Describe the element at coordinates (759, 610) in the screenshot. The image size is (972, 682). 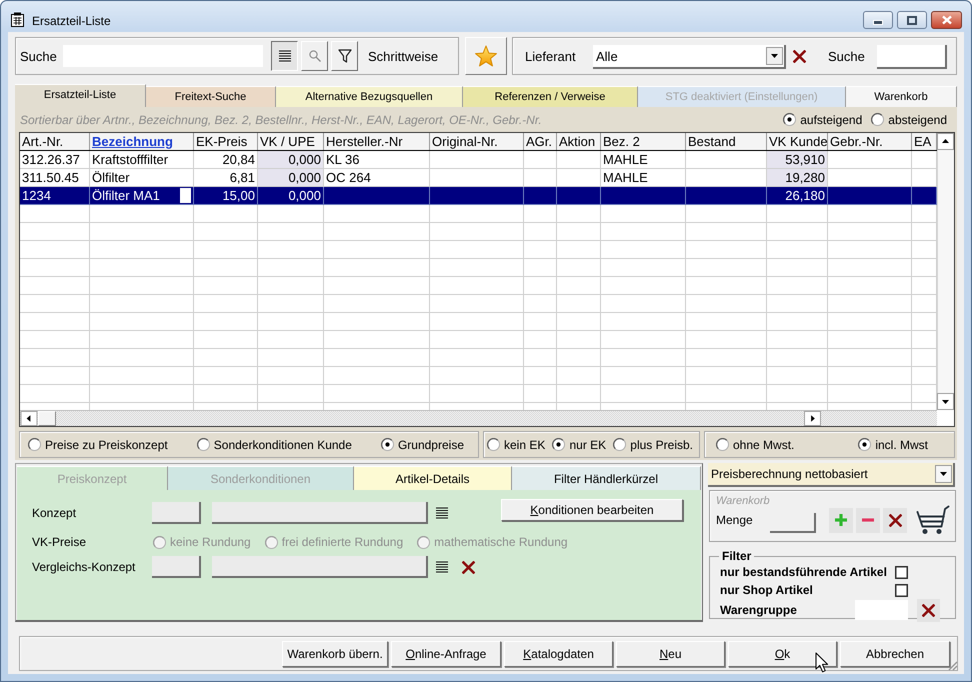
I see `product-group-label: Warengruppe` at that location.